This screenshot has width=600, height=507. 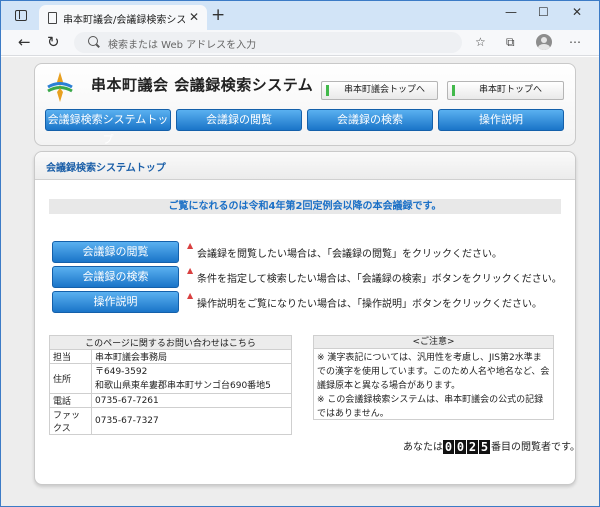 I want to click on url-input: 検索または Web アドレスを入力, so click(x=268, y=42).